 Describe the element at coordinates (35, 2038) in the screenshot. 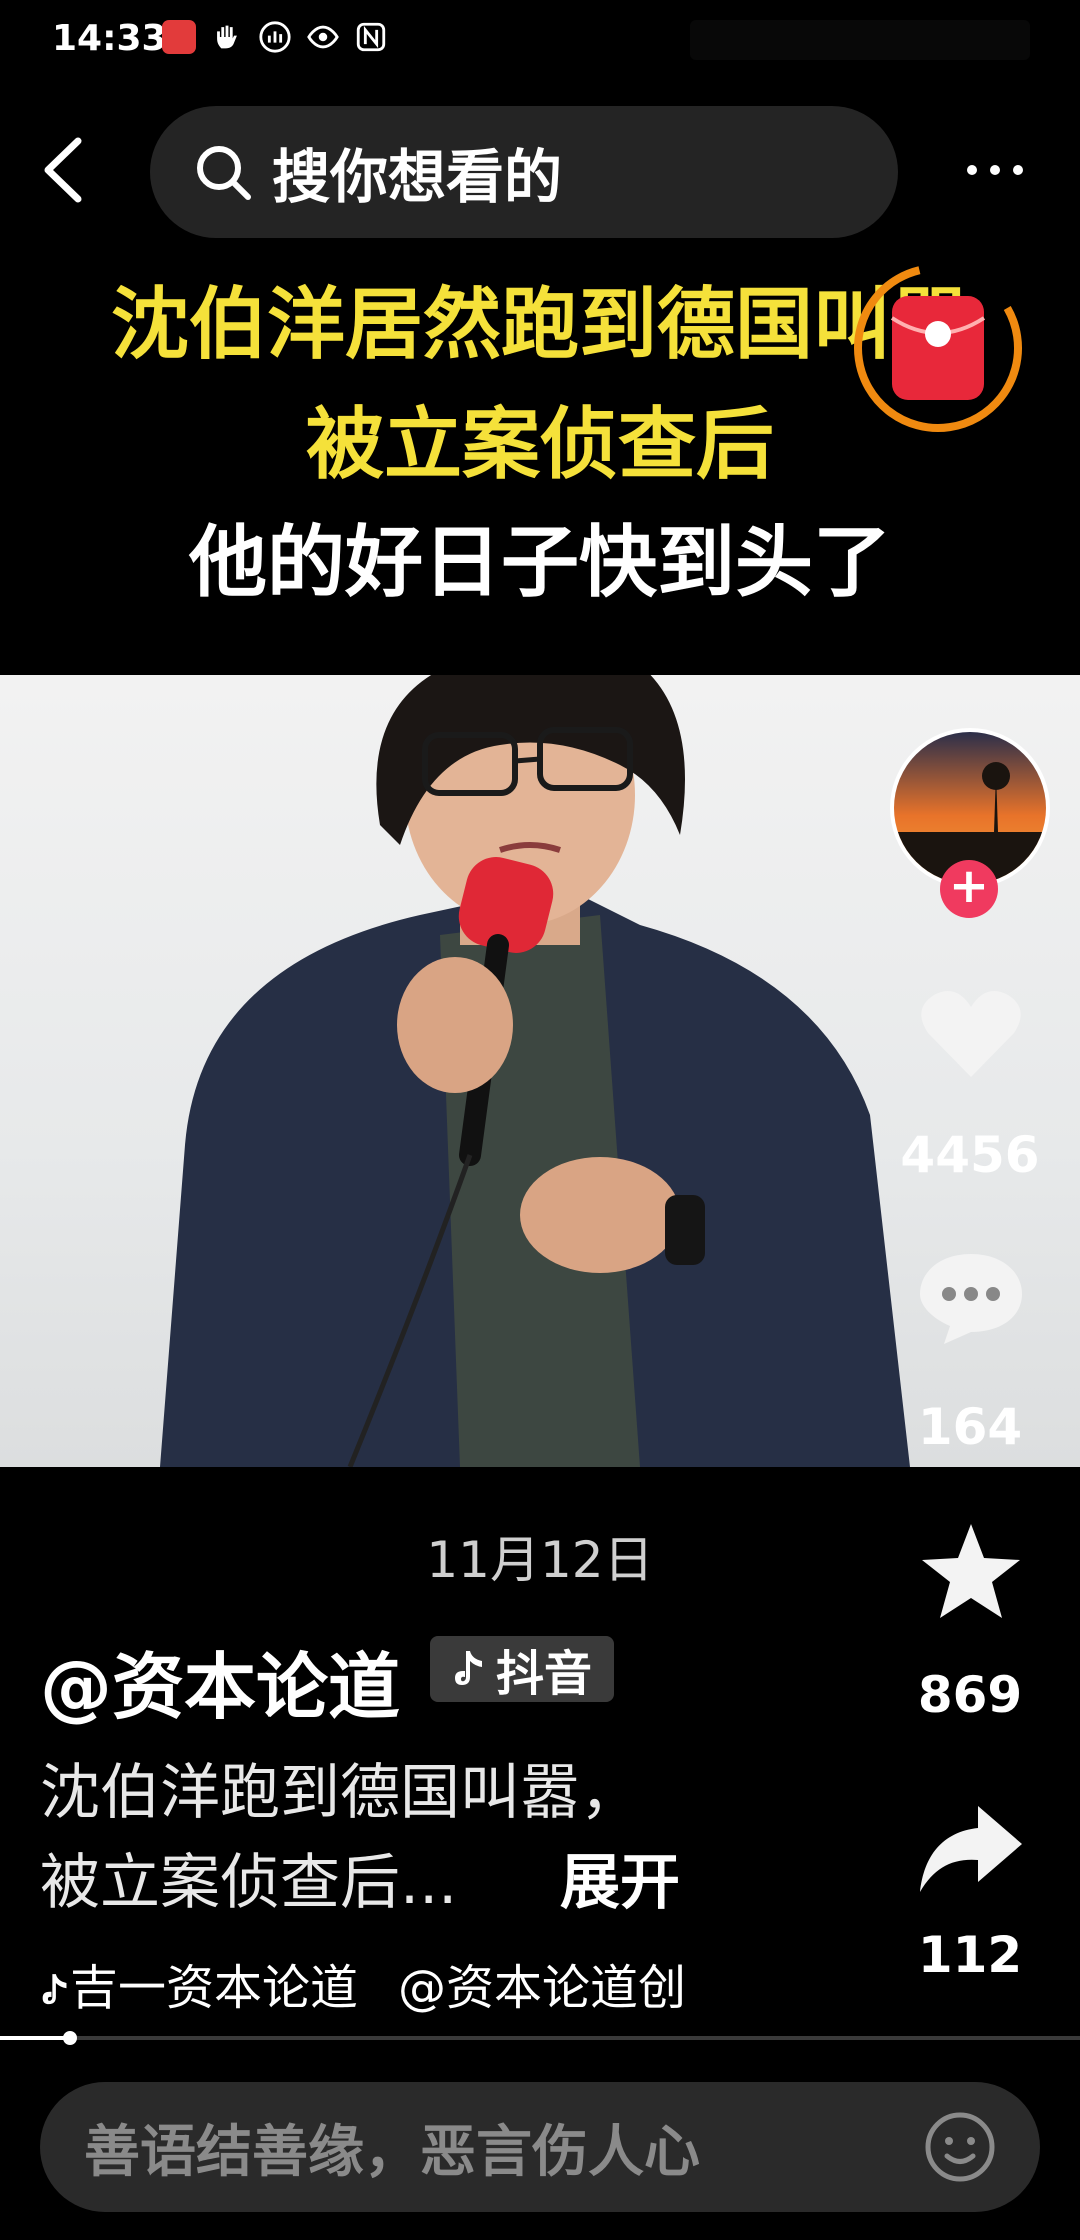

I see `progress-fill` at that location.